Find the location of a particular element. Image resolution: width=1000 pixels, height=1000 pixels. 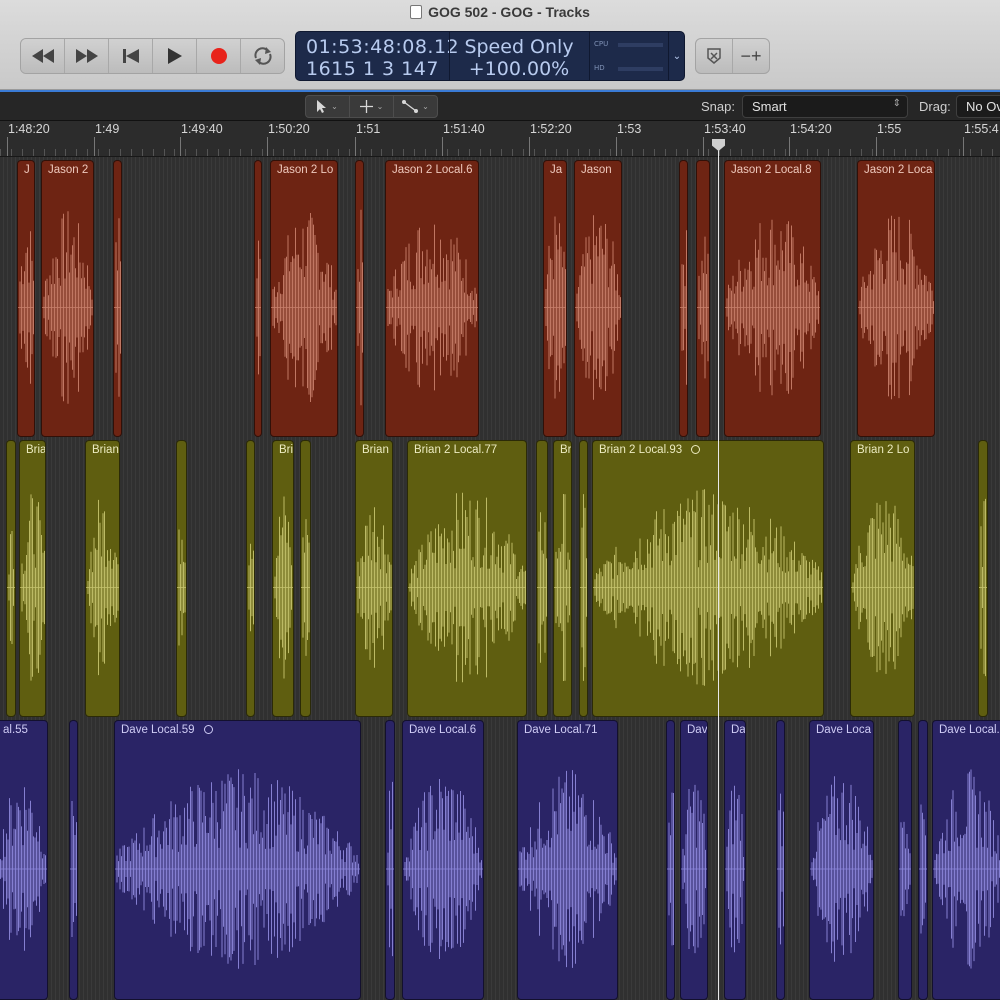

audio-region: Dave Local.71 is located at coordinates (567, 860).